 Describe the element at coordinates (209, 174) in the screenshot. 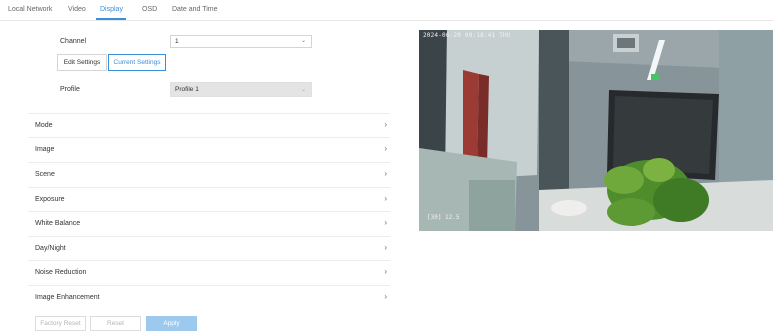

I see `section-scene: Scene ›` at that location.